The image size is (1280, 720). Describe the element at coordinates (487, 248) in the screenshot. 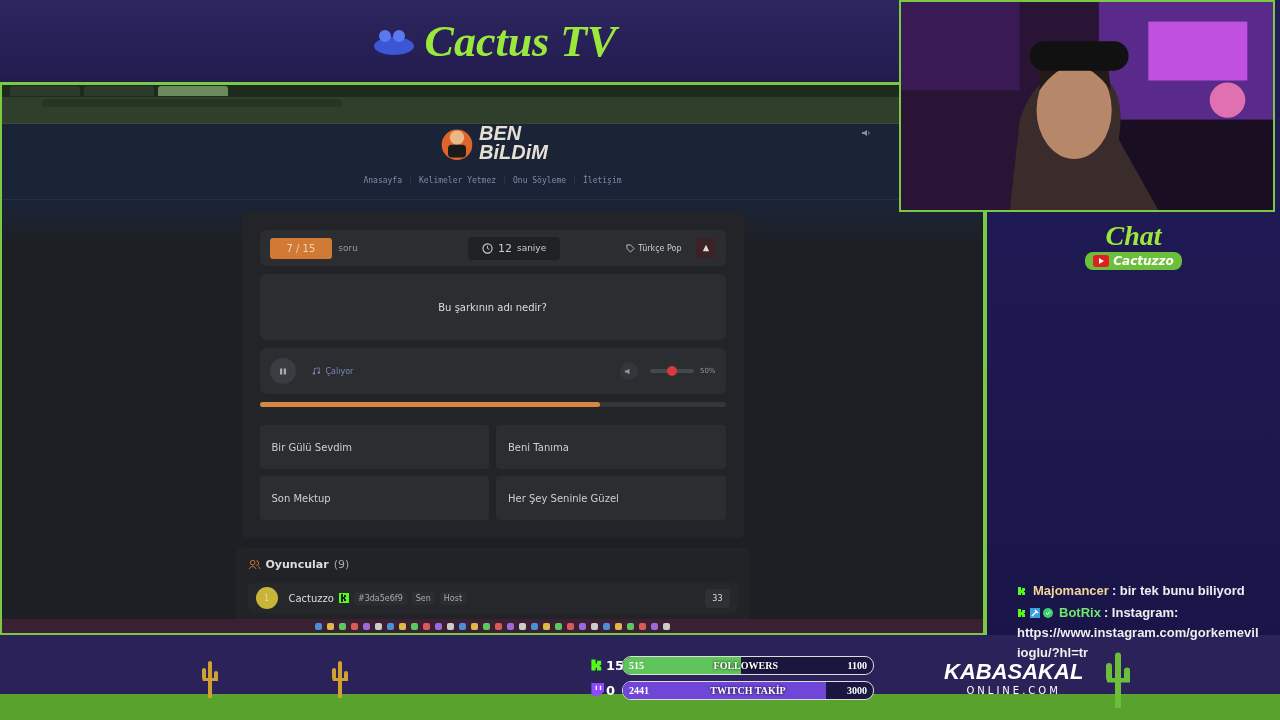

I see `clock-icon` at that location.